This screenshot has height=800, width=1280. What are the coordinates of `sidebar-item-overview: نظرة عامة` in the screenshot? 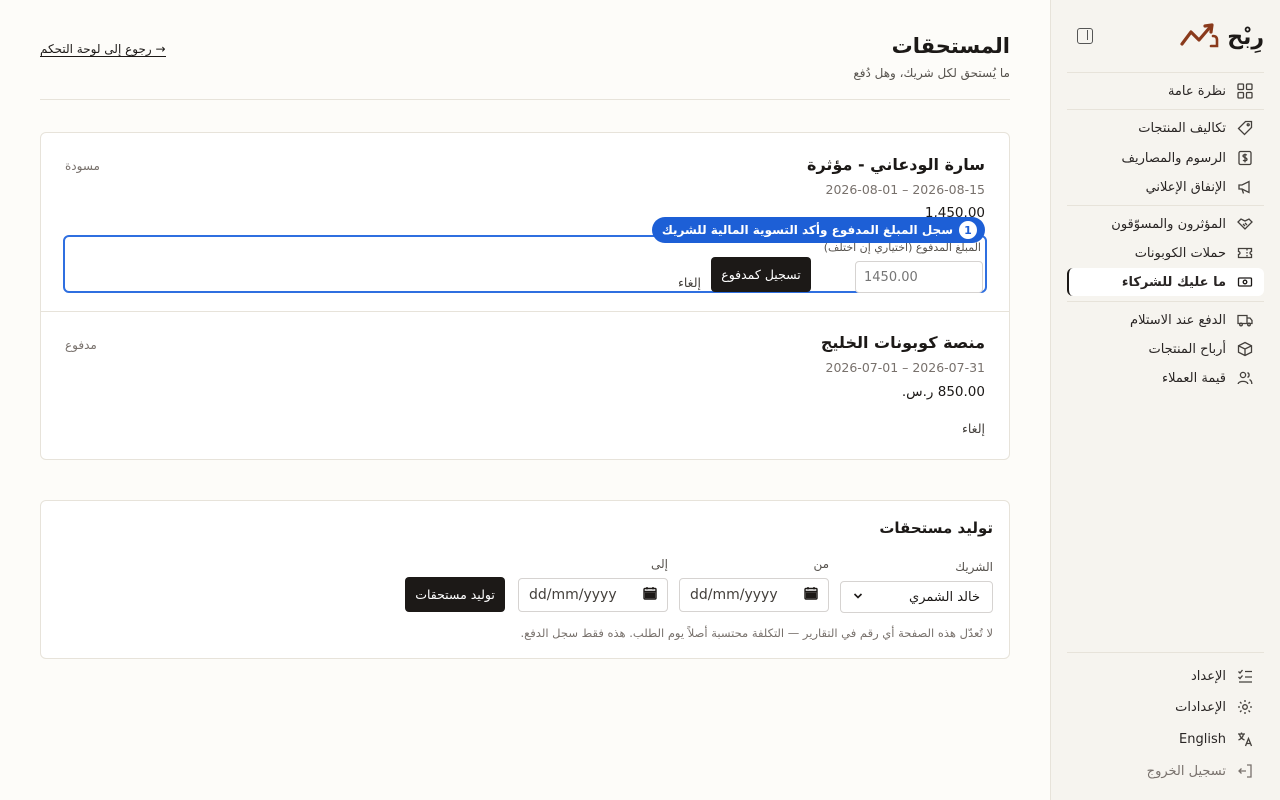 It's located at (1165, 91).